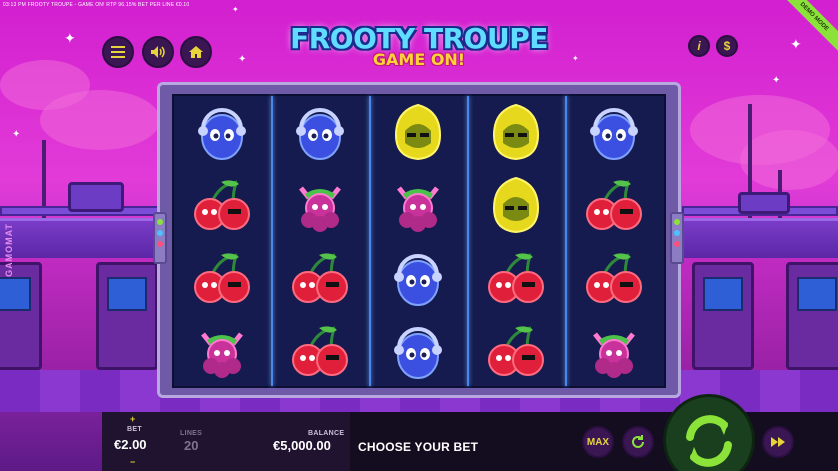 This screenshot has width=838, height=471. Describe the element at coordinates (132, 462) in the screenshot. I see `bet-decrease-button: −` at that location.